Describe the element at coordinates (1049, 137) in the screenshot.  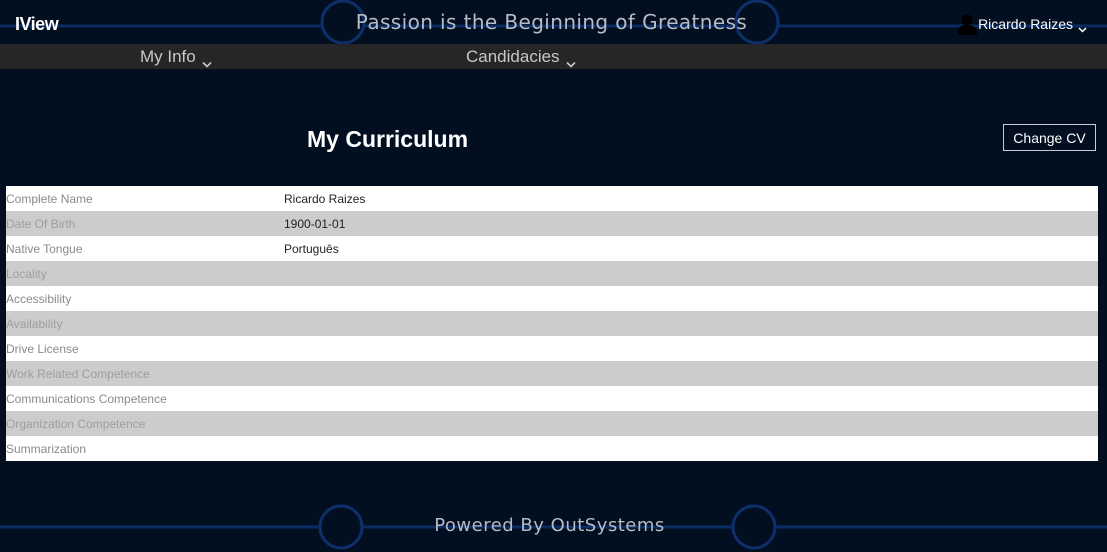
I see `change-cv-button: Change CV` at that location.